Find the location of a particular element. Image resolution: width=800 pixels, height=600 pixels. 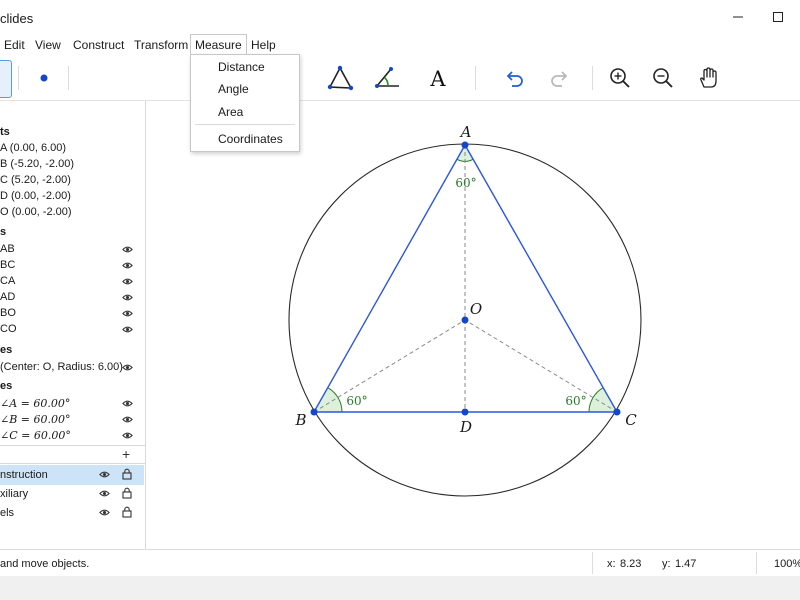

segment-label: AB is located at coordinates (7, 249).